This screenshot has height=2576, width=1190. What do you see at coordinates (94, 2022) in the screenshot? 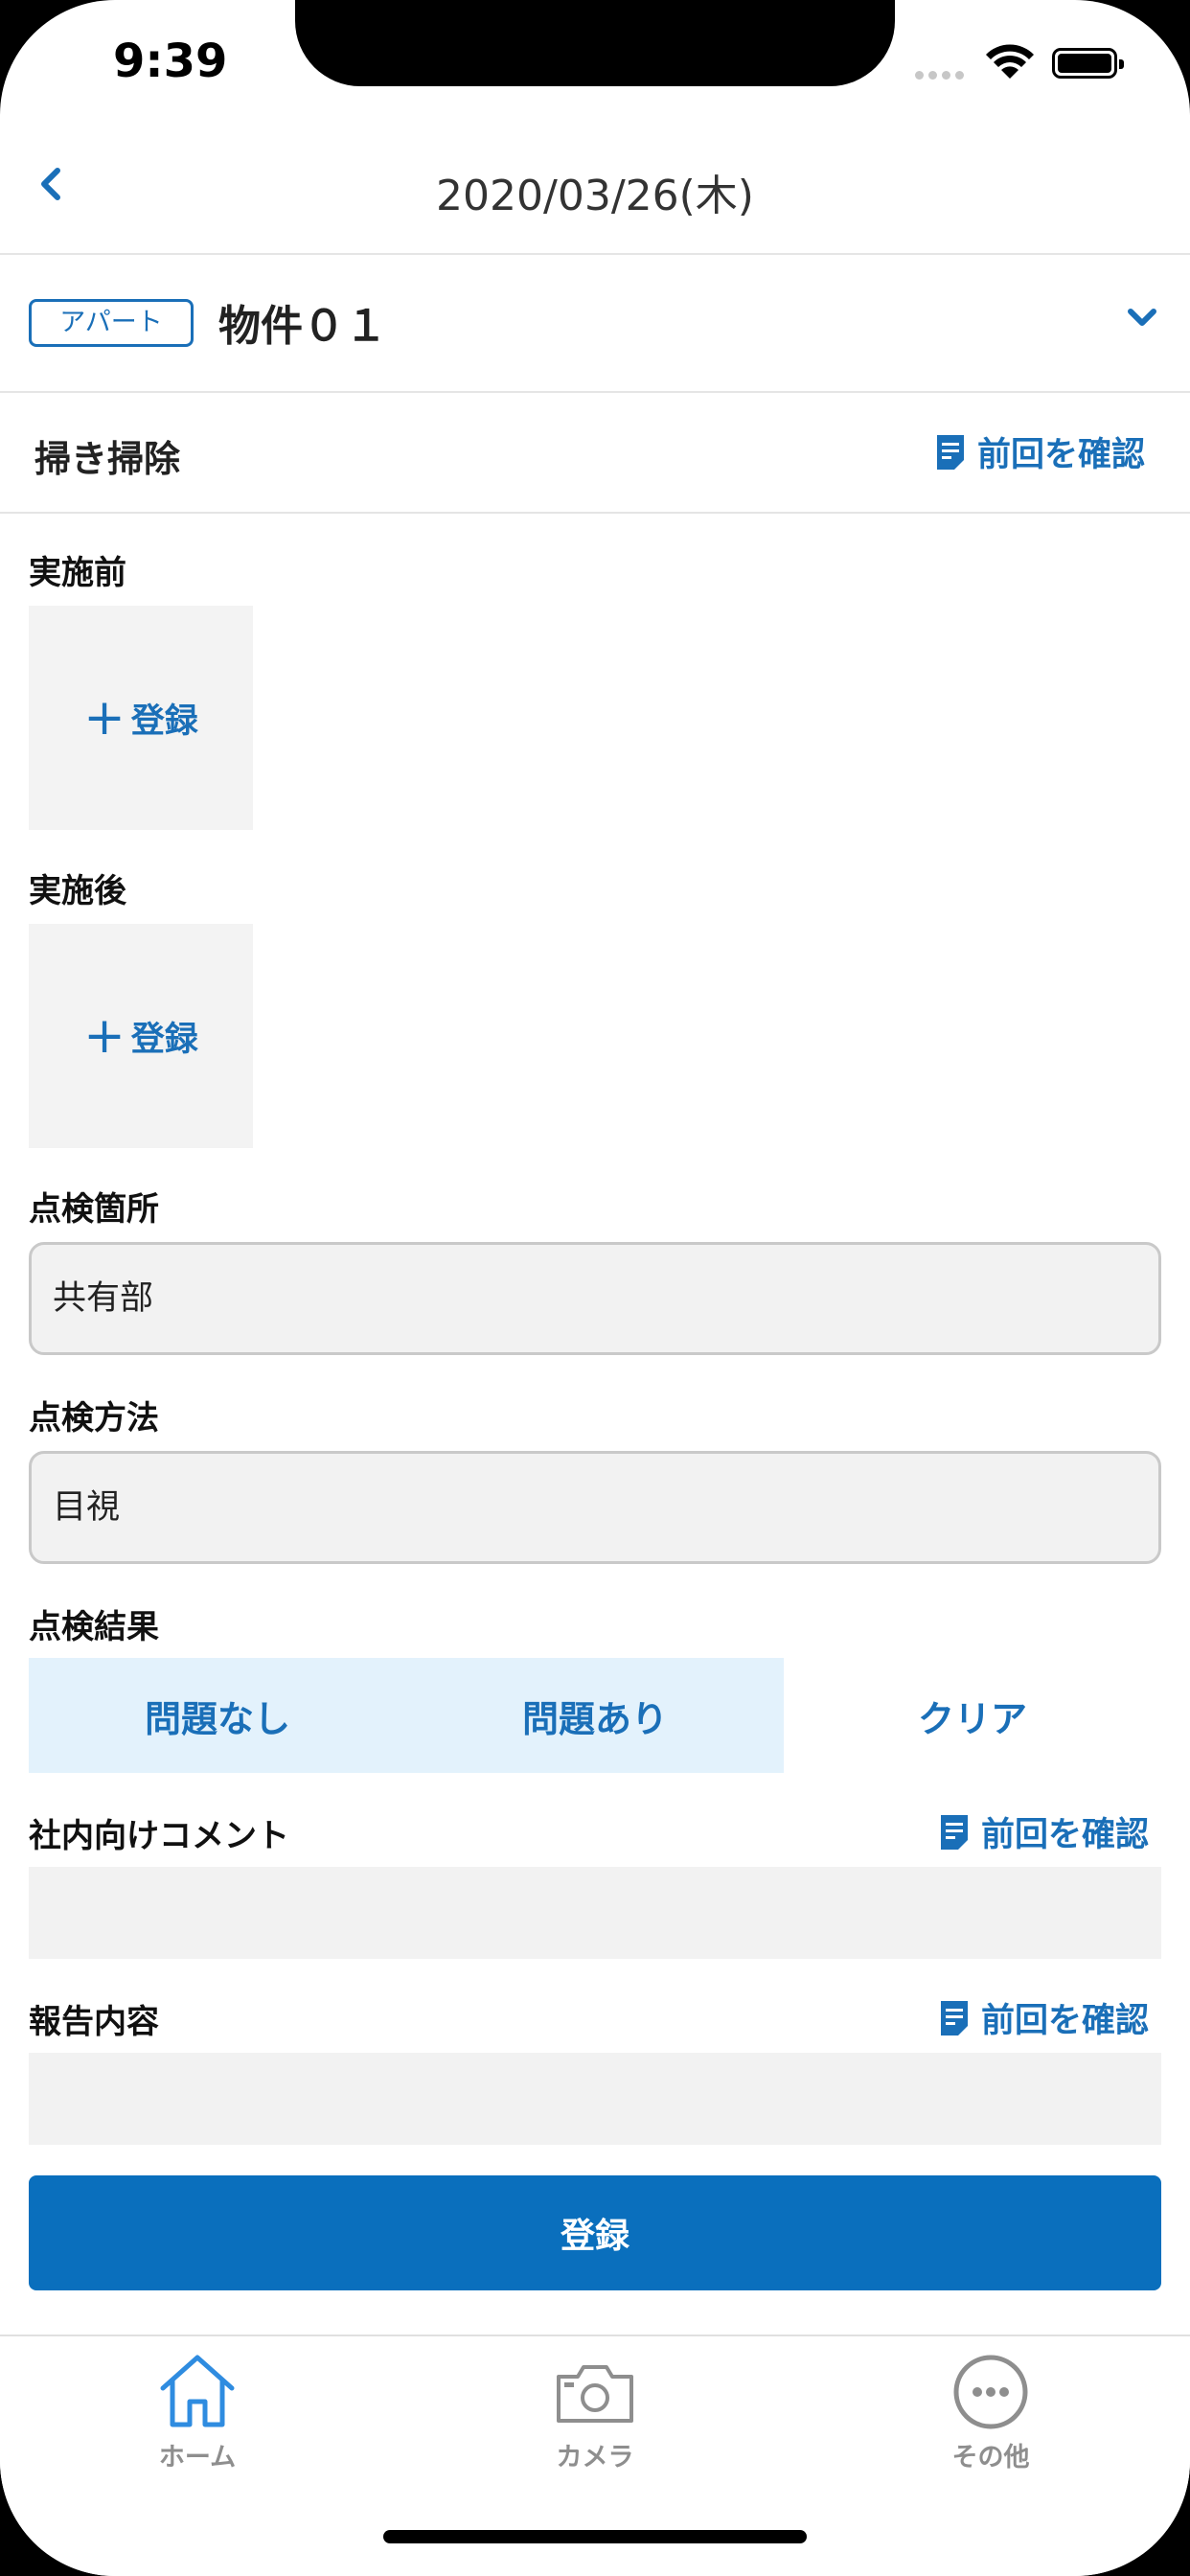
I see `report-label: 報告内容` at bounding box center [94, 2022].